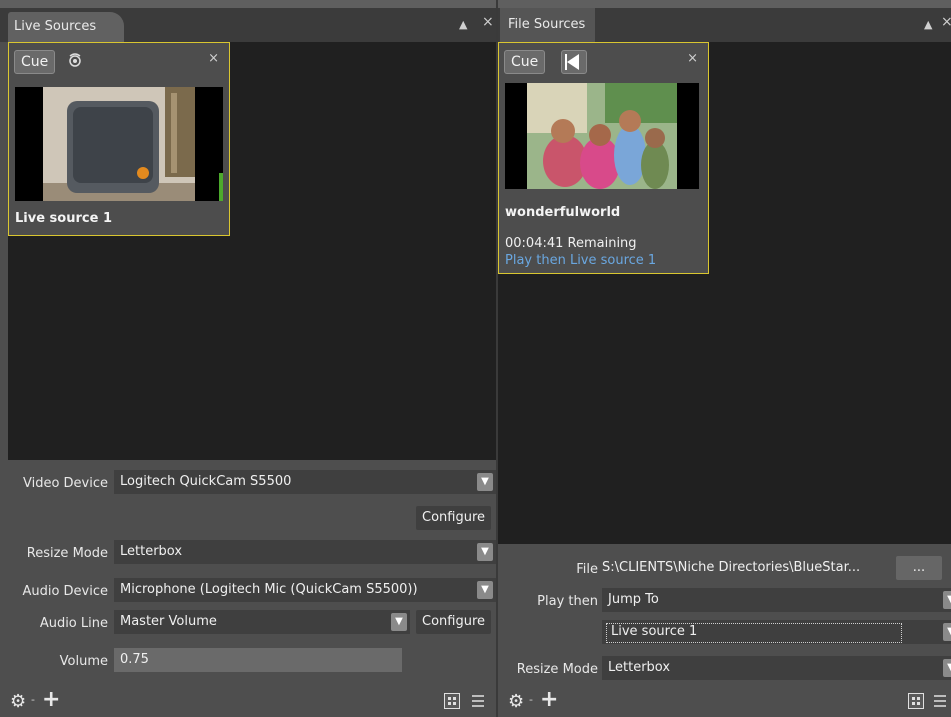 The height and width of the screenshot is (717, 951). What do you see at coordinates (454, 518) in the screenshot?
I see `configure-video-button: Configure` at bounding box center [454, 518].